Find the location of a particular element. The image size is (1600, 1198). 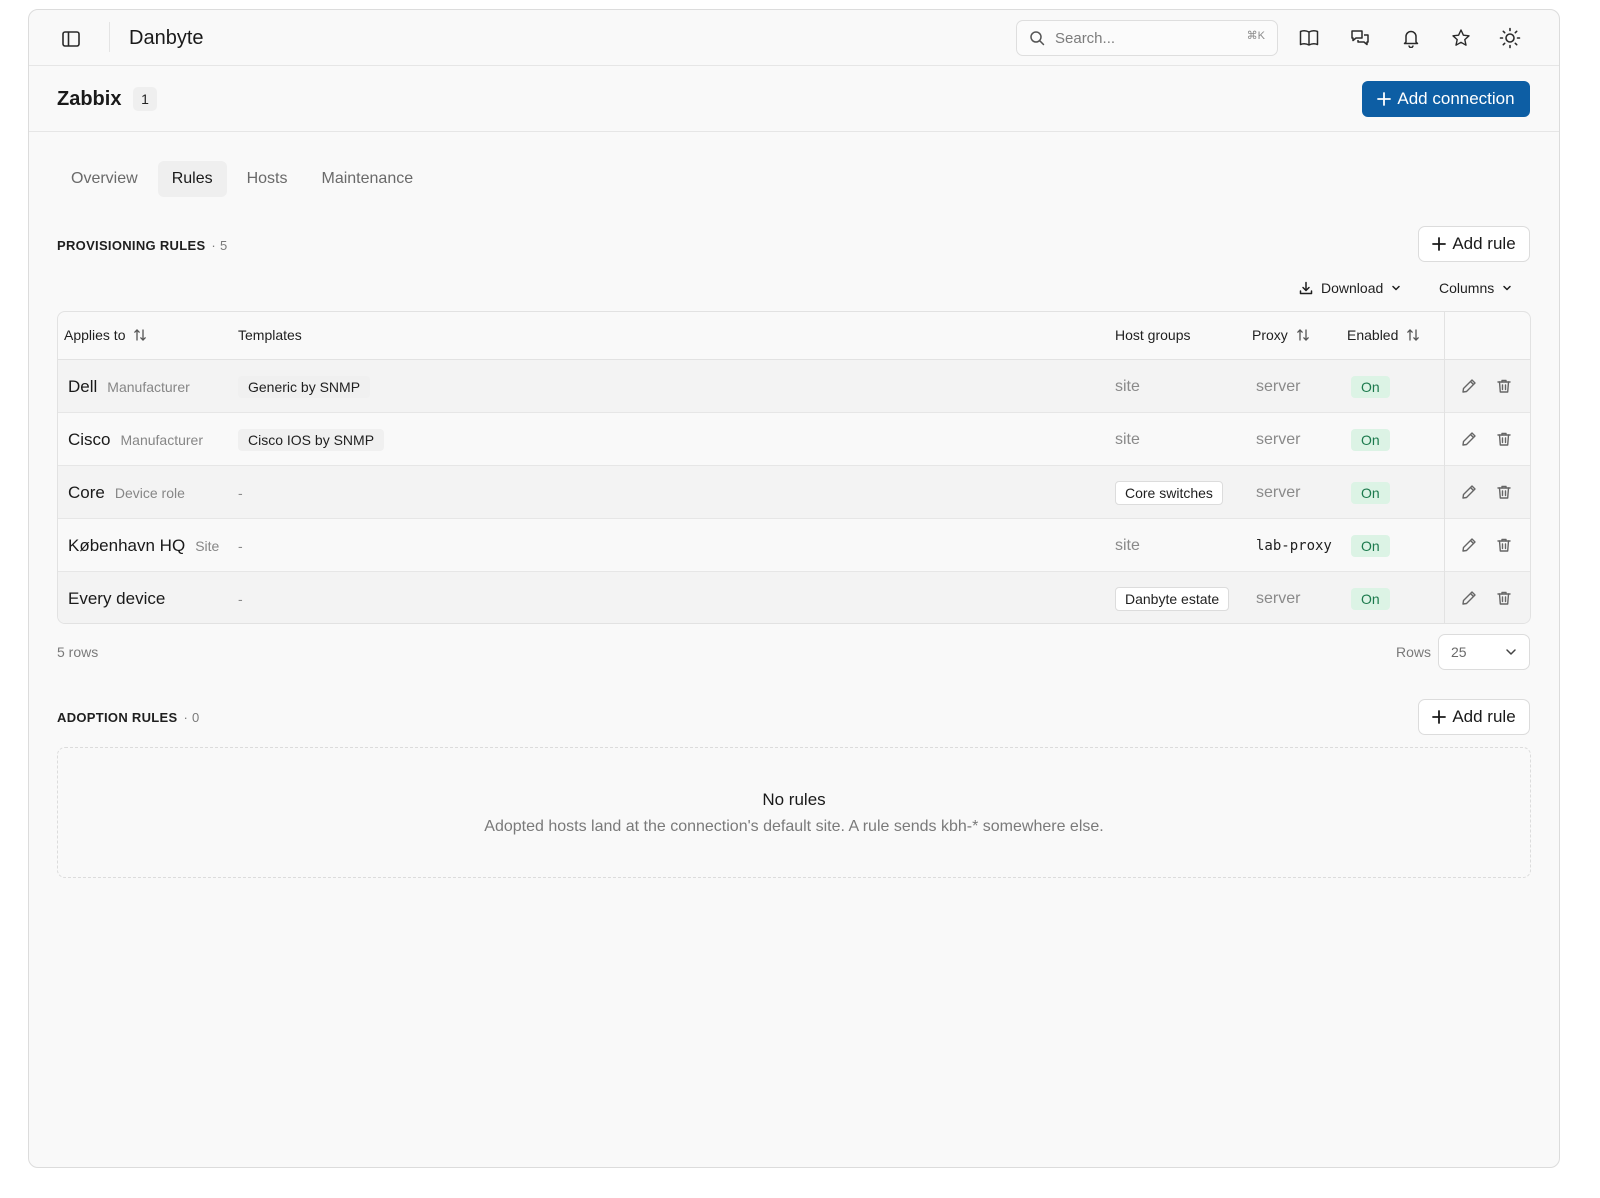

columns-label: Columns is located at coordinates (1467, 288).